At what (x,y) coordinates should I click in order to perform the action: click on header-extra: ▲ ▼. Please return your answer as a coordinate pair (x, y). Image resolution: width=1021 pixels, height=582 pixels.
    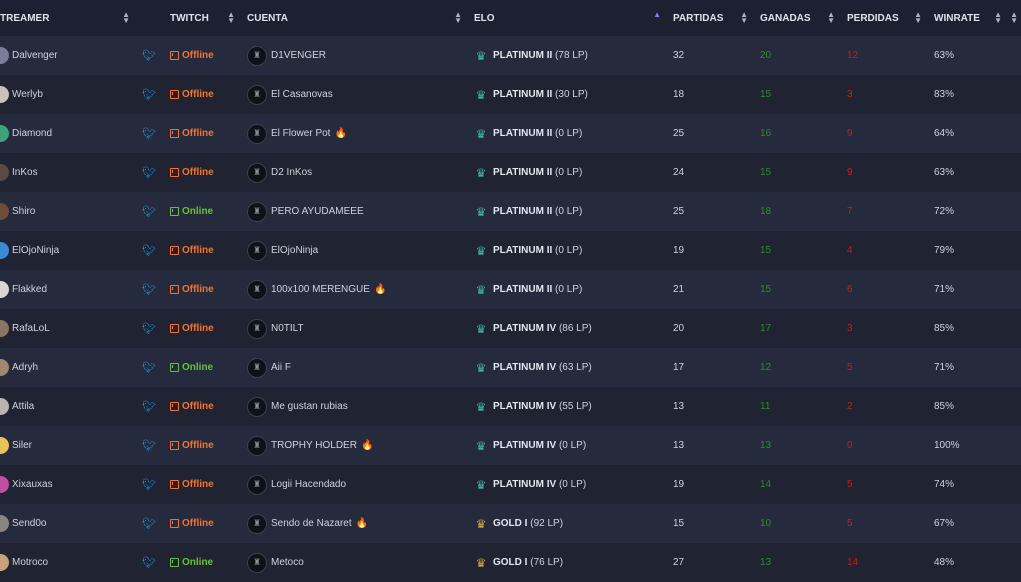
    Looking at the image, I should click on (1014, 18).